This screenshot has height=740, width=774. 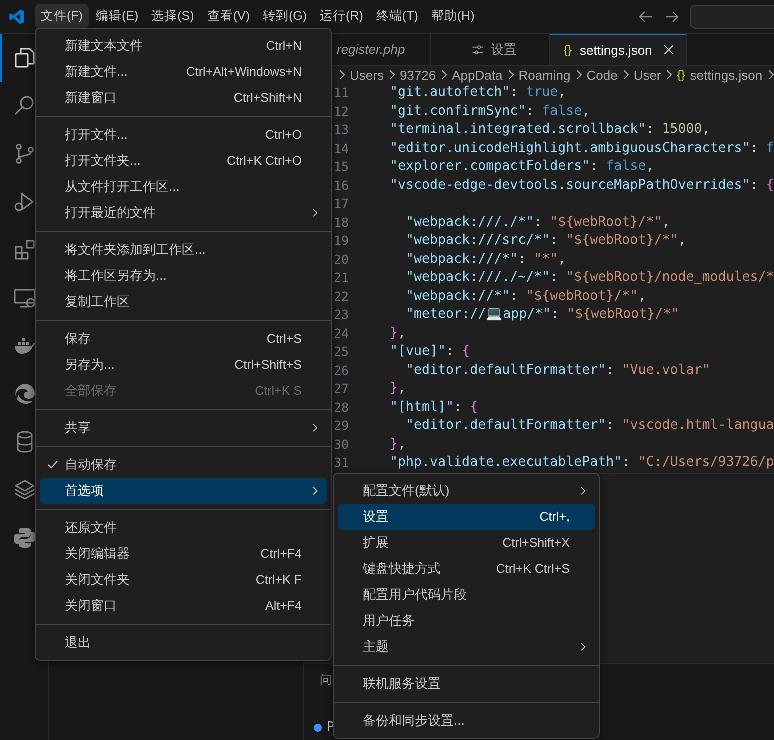 I want to click on extensions-icon, so click(x=25, y=250).